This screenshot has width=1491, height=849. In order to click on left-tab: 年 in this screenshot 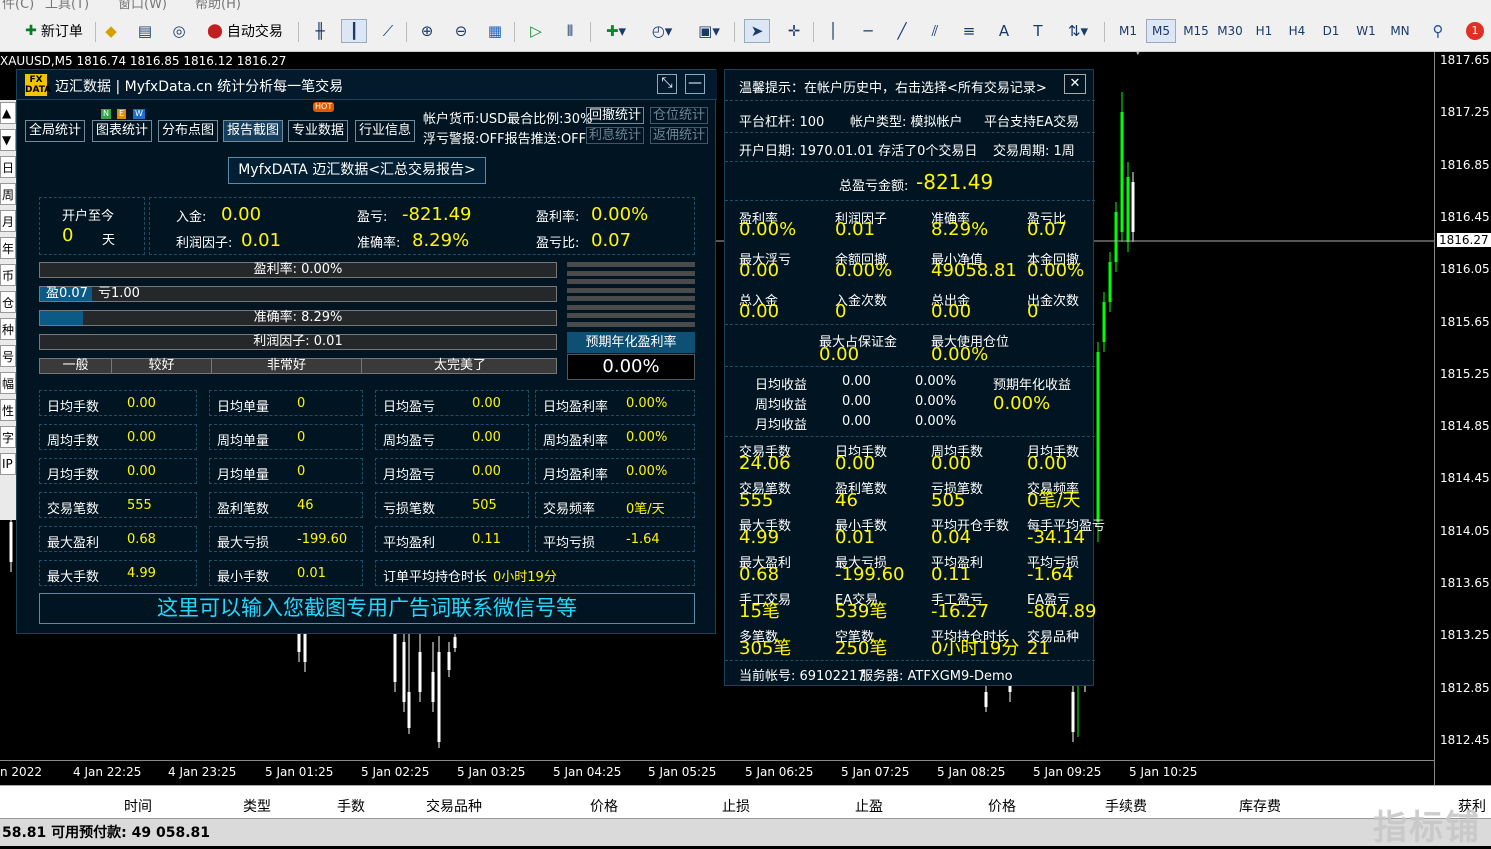, I will do `click(8, 248)`.